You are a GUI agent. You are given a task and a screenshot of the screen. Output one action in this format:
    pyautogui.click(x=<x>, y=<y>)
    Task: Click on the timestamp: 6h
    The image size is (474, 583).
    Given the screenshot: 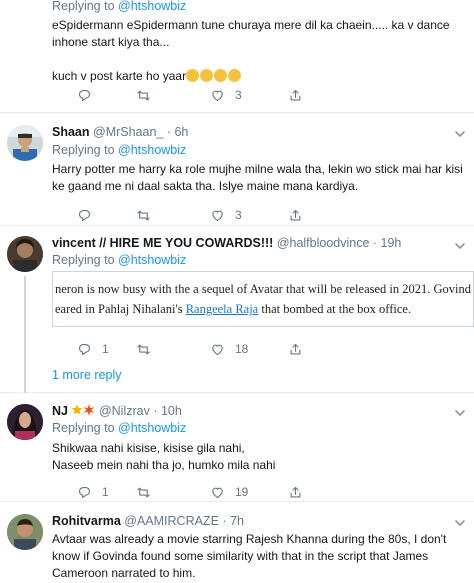 What is the action you would take?
    pyautogui.click(x=181, y=132)
    